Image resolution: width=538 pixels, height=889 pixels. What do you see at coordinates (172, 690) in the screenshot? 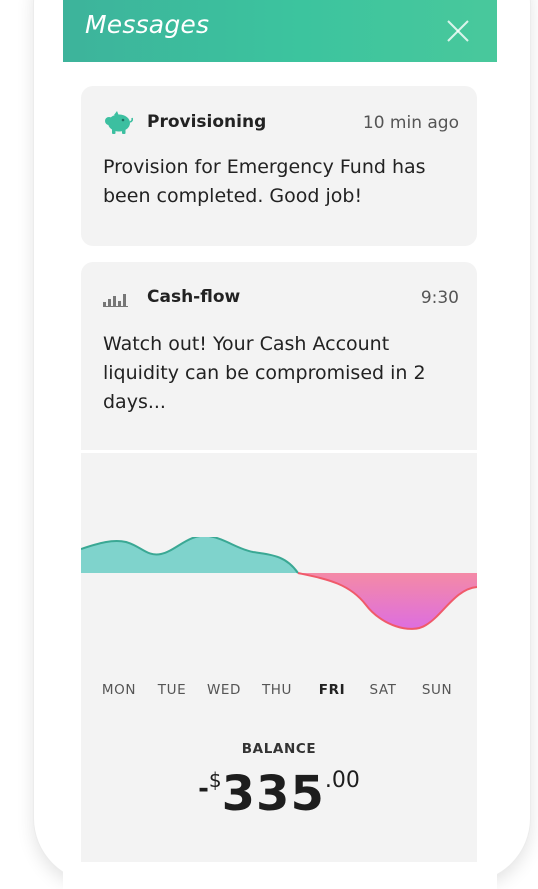
I see `day-label-tue: TUE` at bounding box center [172, 690].